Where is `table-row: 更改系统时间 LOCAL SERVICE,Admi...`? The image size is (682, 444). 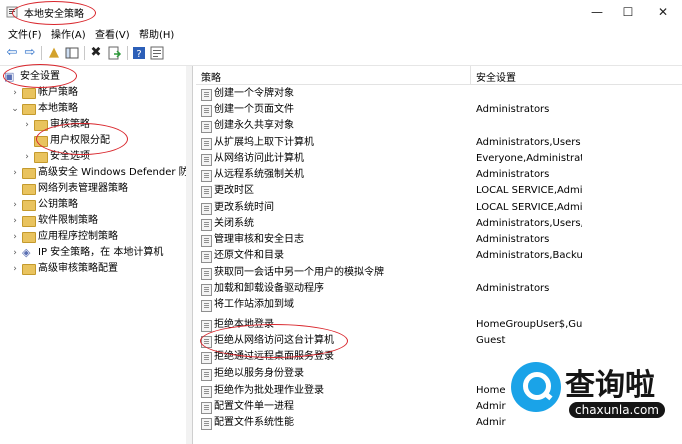 table-row: 更改系统时间 LOCAL SERVICE,Admi... is located at coordinates (439, 208).